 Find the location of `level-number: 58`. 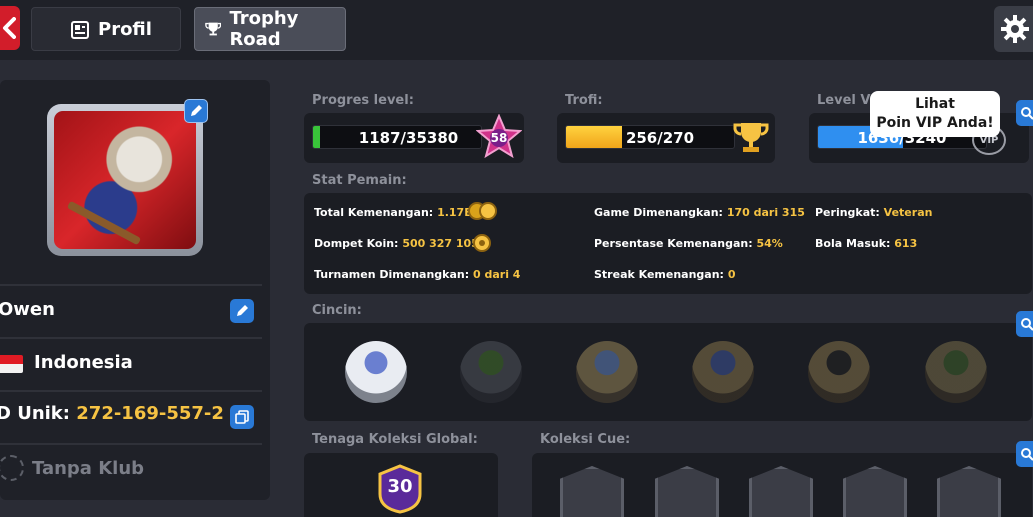

level-number: 58 is located at coordinates (499, 138).